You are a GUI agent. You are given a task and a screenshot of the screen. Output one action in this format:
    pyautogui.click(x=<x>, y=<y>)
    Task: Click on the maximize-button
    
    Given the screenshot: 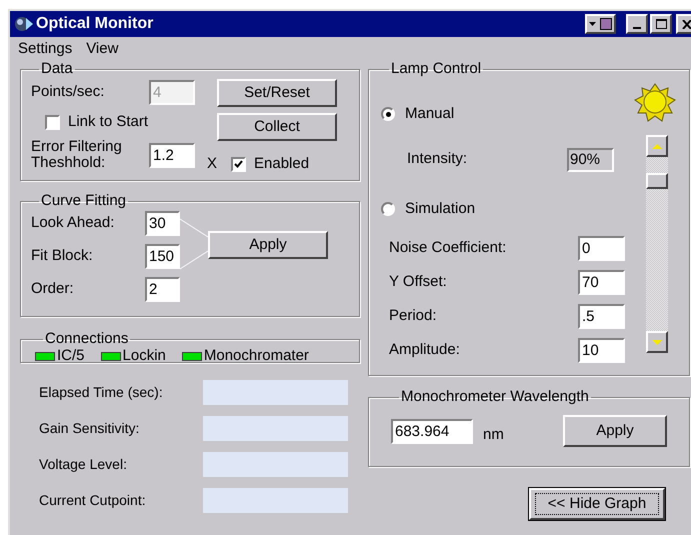 What is the action you would take?
    pyautogui.click(x=661, y=24)
    